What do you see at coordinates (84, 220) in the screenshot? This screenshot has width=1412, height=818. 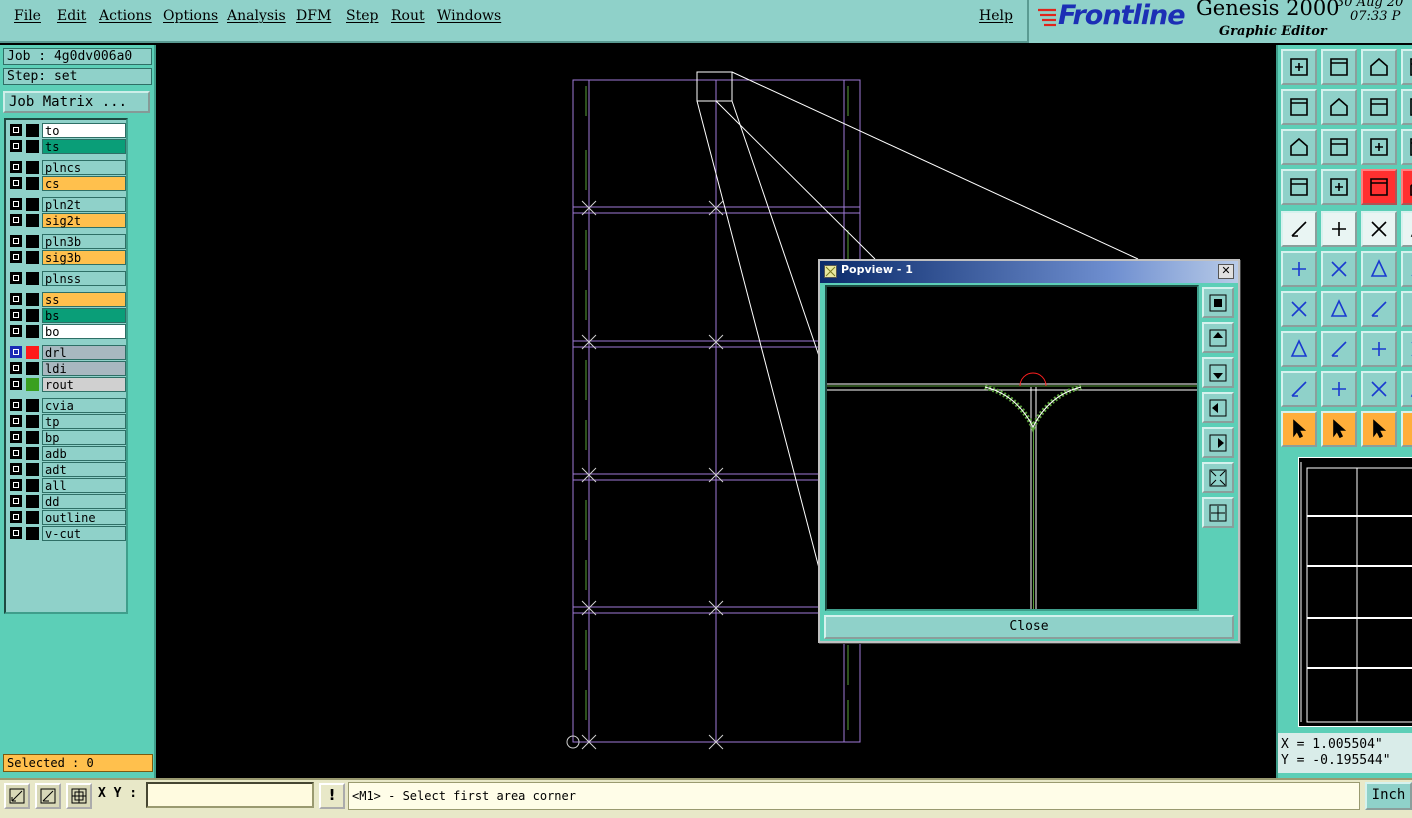 I see `layer-name: sig2t` at bounding box center [84, 220].